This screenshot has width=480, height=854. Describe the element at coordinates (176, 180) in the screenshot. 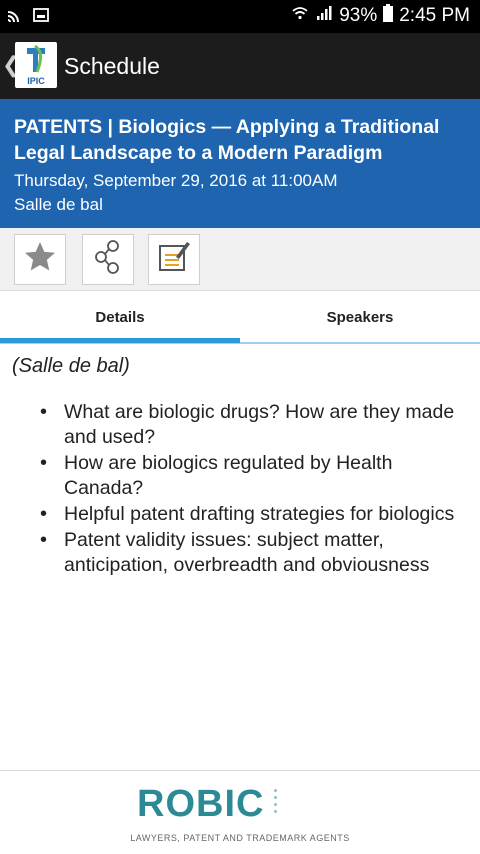

I see `session-date: Thursday, September 29, 2016 at 11:00AM` at that location.